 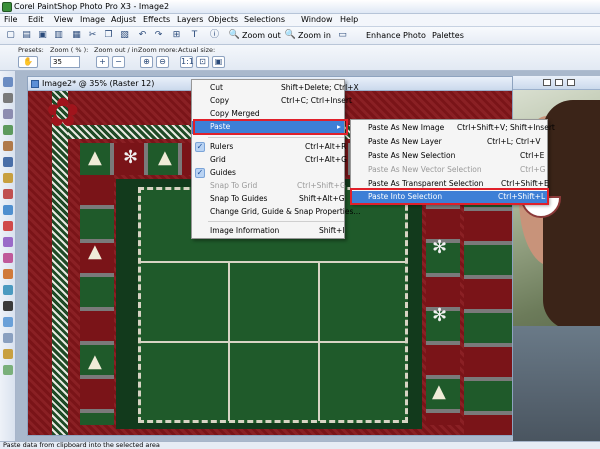 What do you see at coordinates (8, 178) in the screenshot?
I see `red-eye-tool-icon` at bounding box center [8, 178].